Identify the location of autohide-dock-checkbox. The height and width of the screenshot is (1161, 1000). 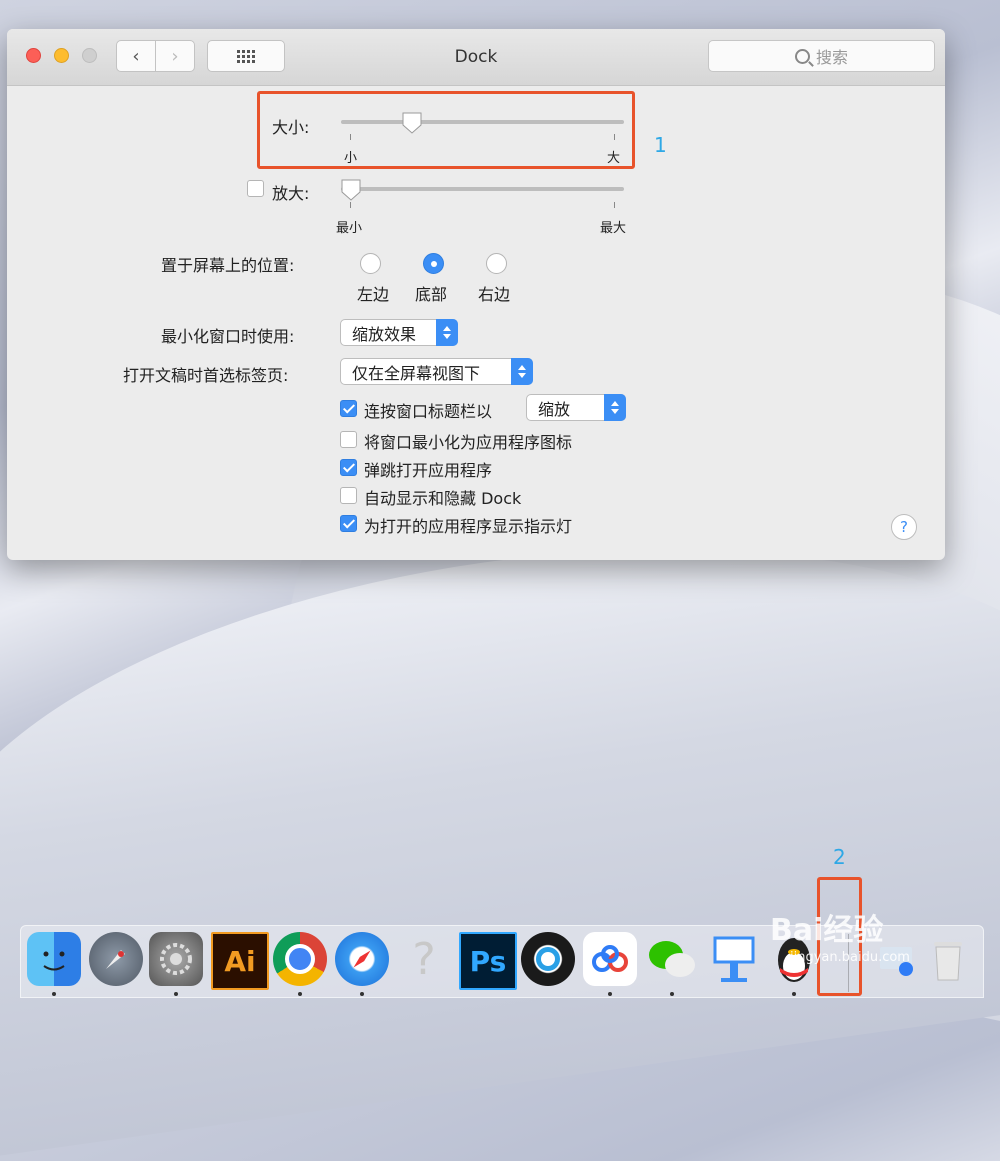
(348, 495).